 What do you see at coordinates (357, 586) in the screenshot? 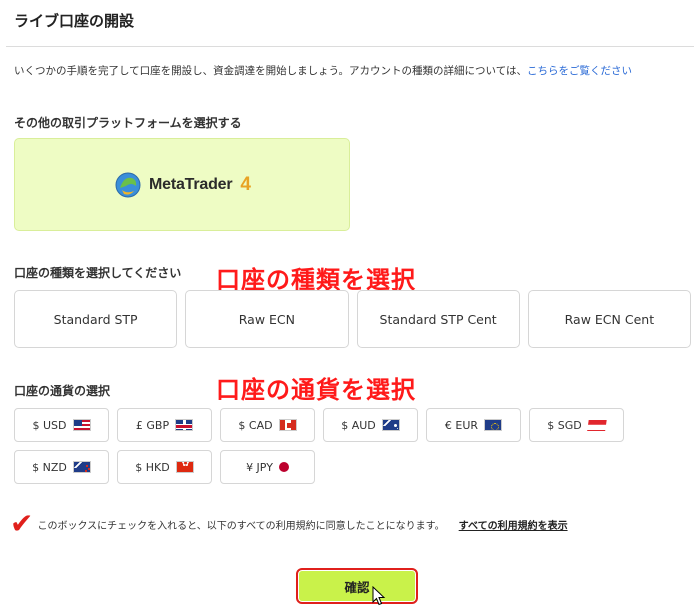
I see `confirm-button: 確認` at bounding box center [357, 586].